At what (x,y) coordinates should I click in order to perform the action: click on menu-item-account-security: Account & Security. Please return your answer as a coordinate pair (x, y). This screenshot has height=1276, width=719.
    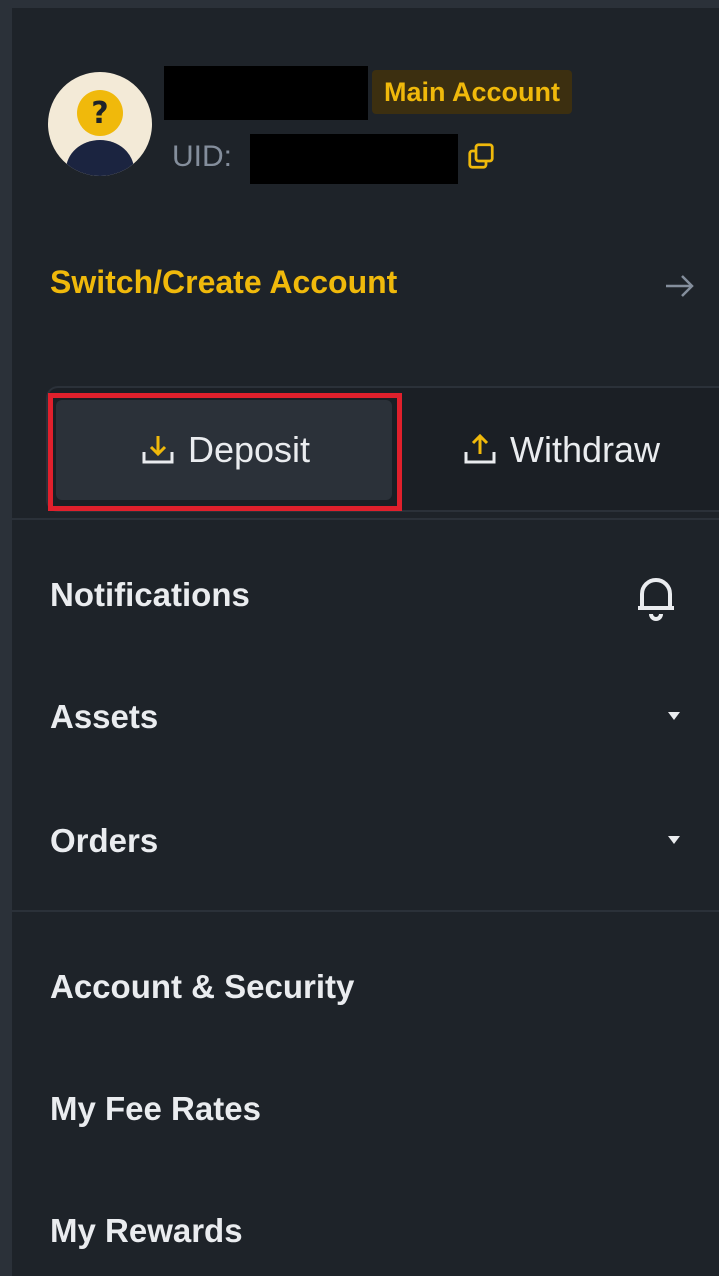
    Looking at the image, I should click on (365, 986).